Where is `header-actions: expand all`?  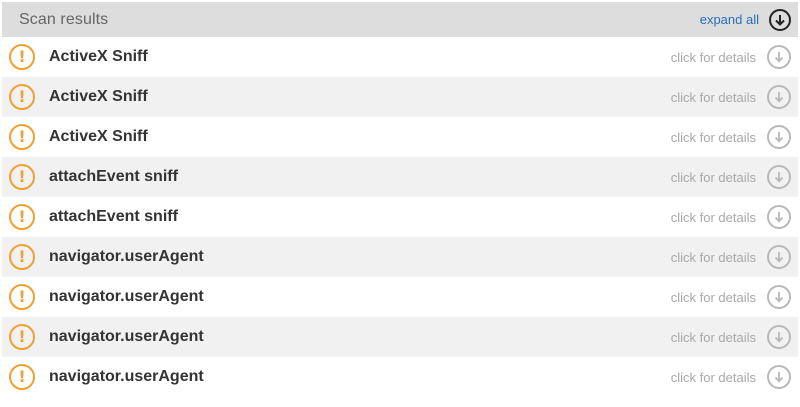
header-actions: expand all is located at coordinates (745, 19).